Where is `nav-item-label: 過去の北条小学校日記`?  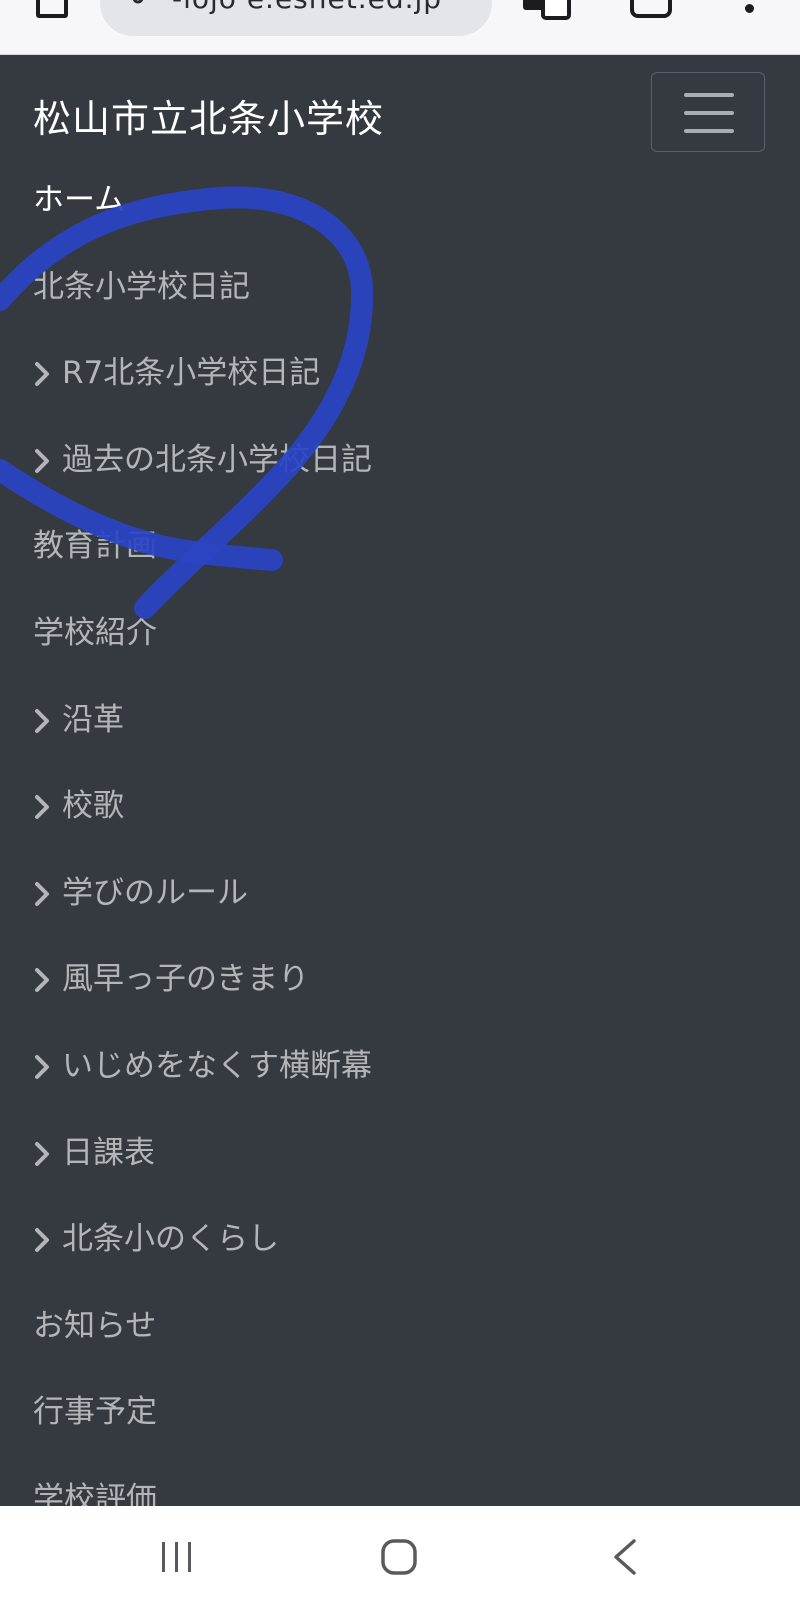
nav-item-label: 過去の北条小学校日記 is located at coordinates (217, 460).